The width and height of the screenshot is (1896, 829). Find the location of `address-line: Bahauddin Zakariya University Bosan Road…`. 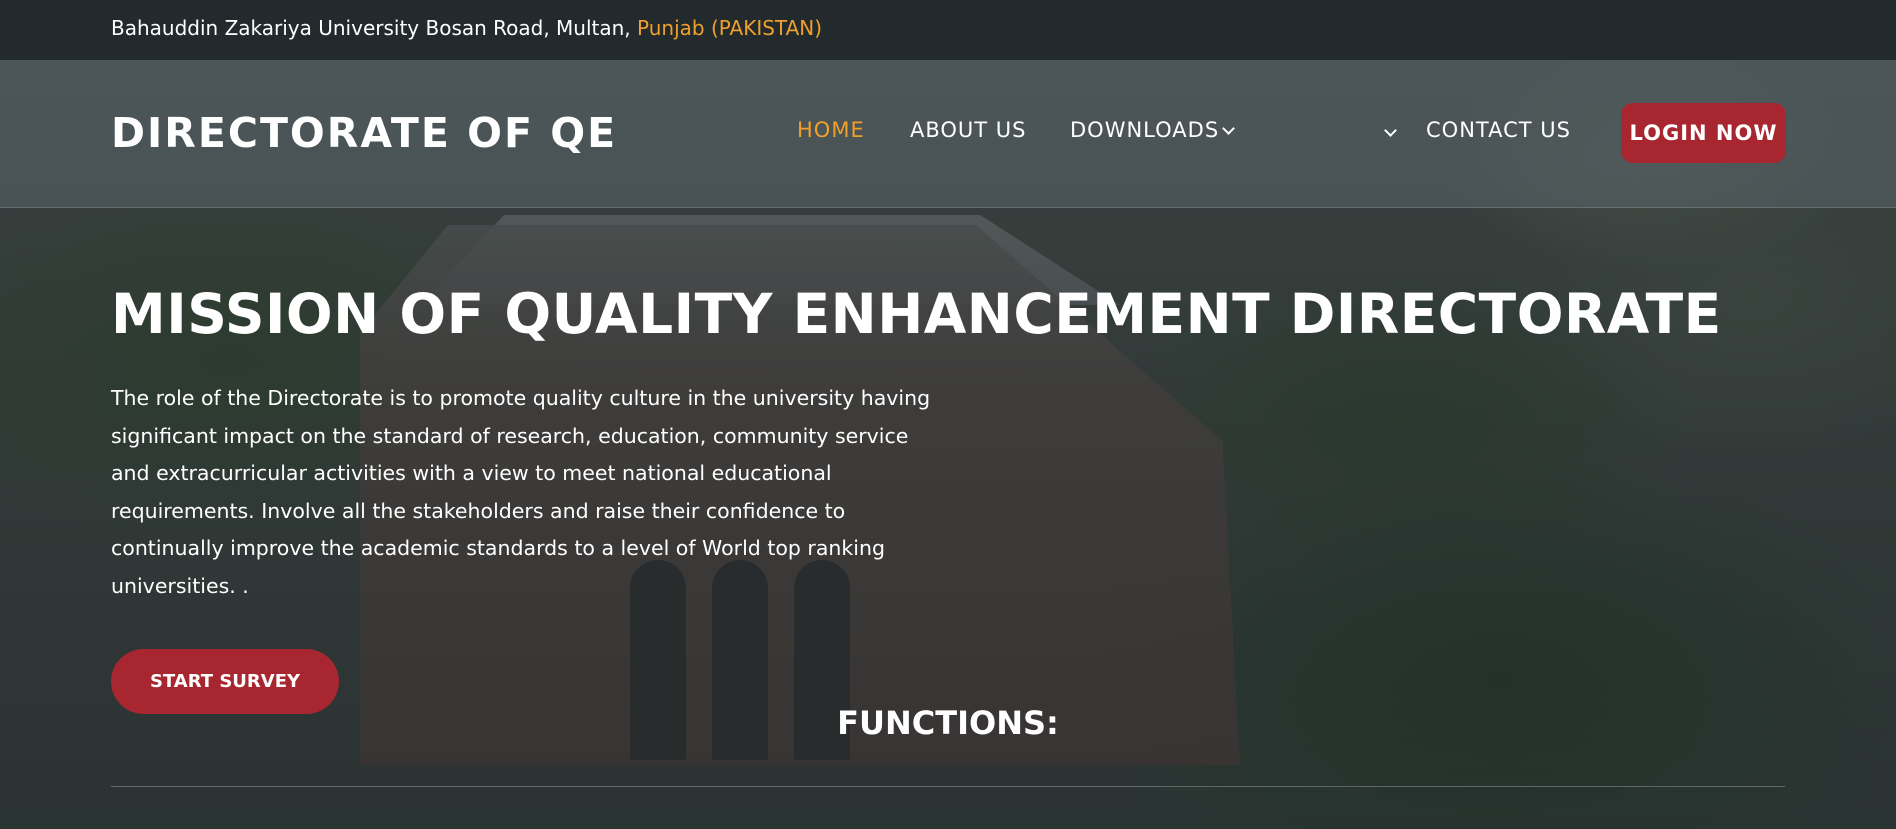

address-line: Bahauddin Zakariya University Bosan Road… is located at coordinates (371, 28).